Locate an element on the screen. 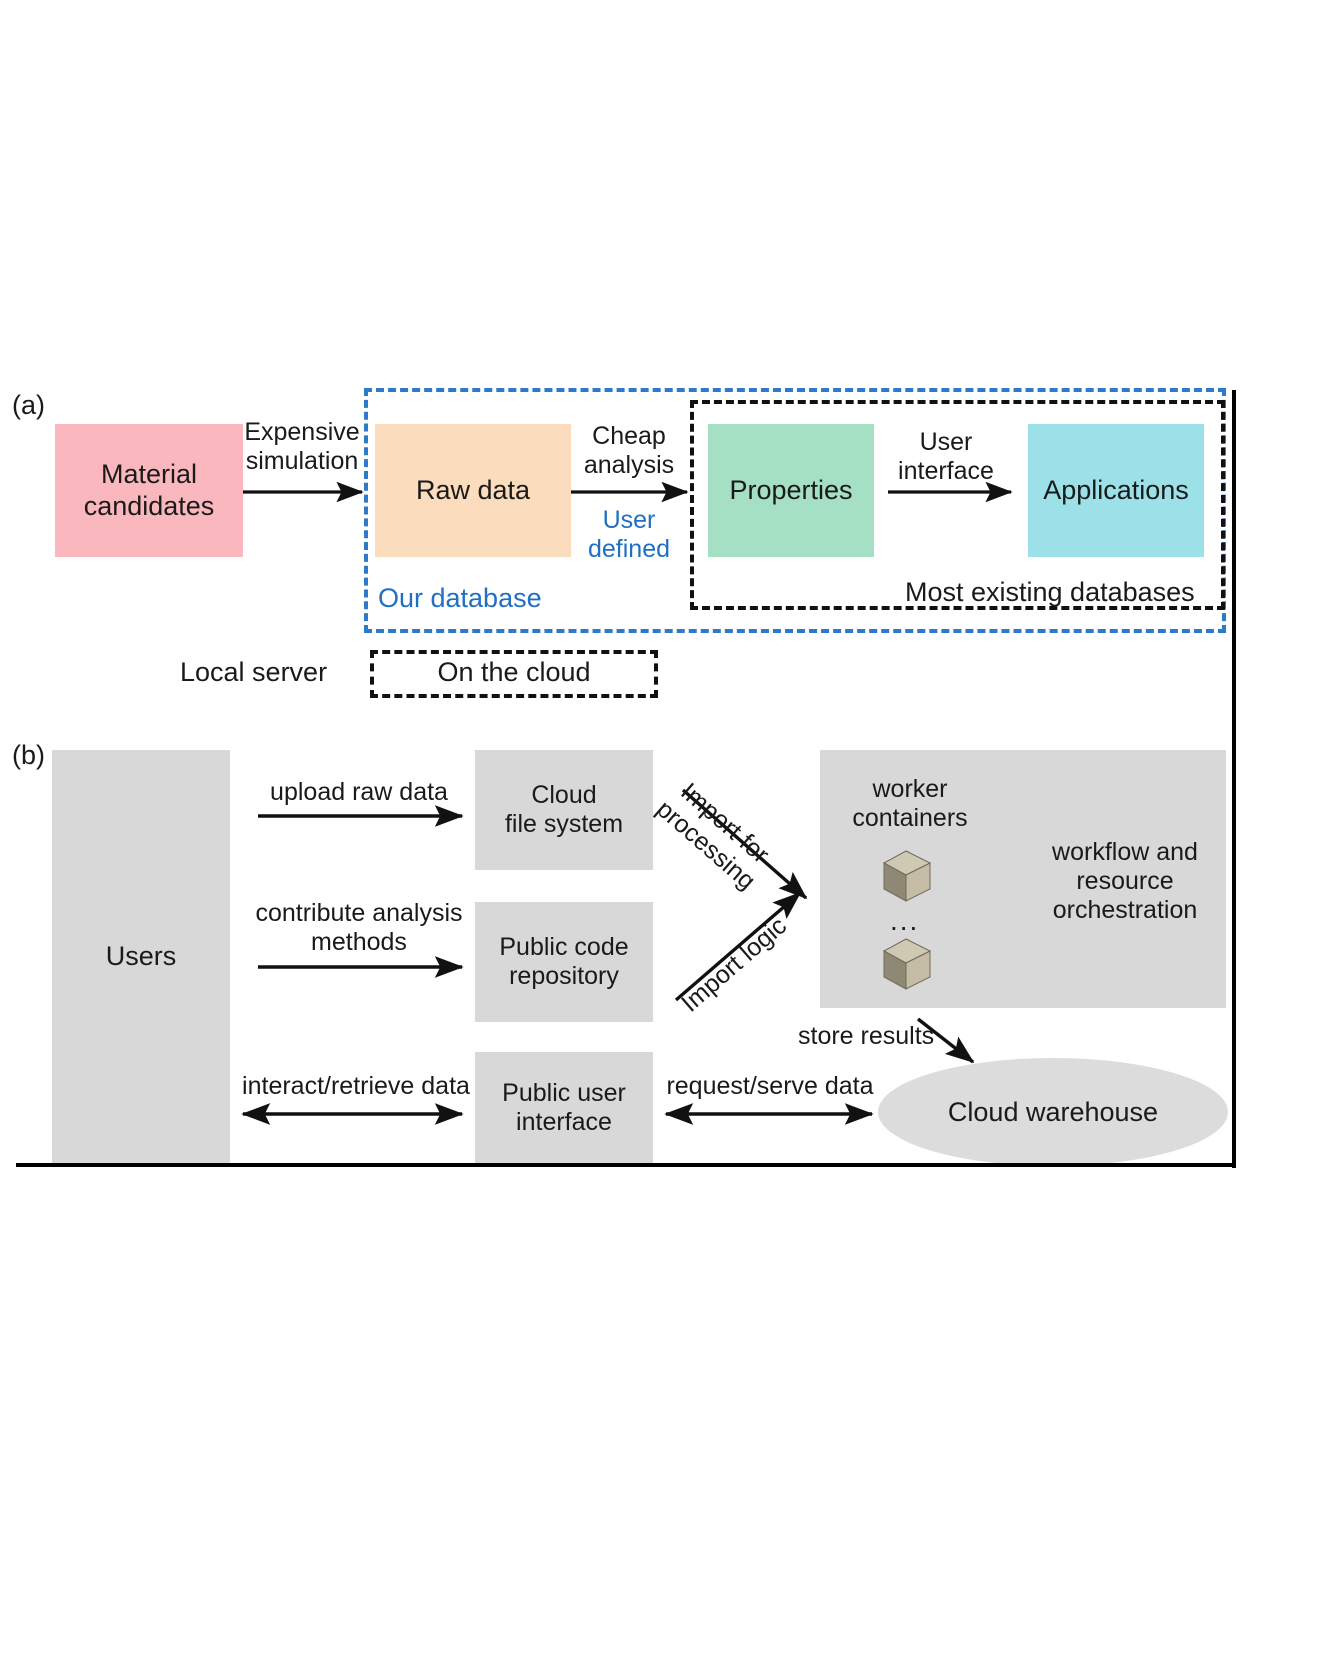 The image size is (1336, 1670). node-applications: Applications is located at coordinates (1116, 490).